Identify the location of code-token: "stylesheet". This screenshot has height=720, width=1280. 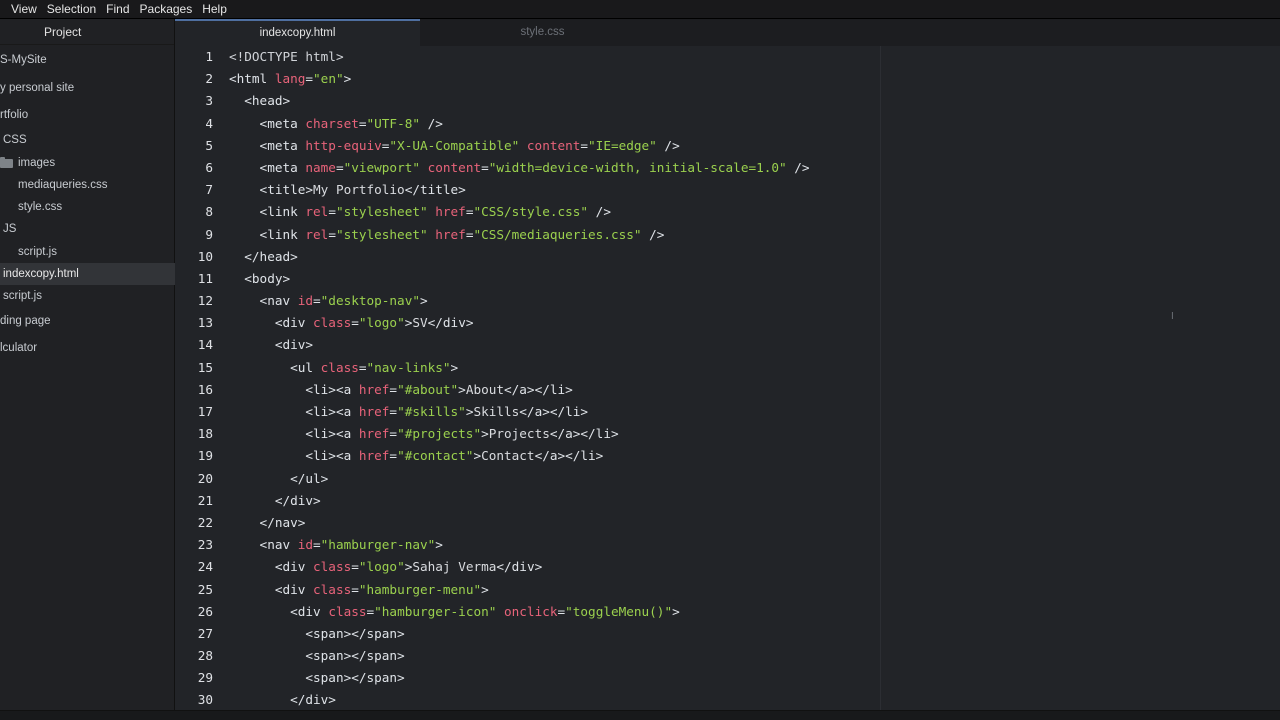
(381, 234).